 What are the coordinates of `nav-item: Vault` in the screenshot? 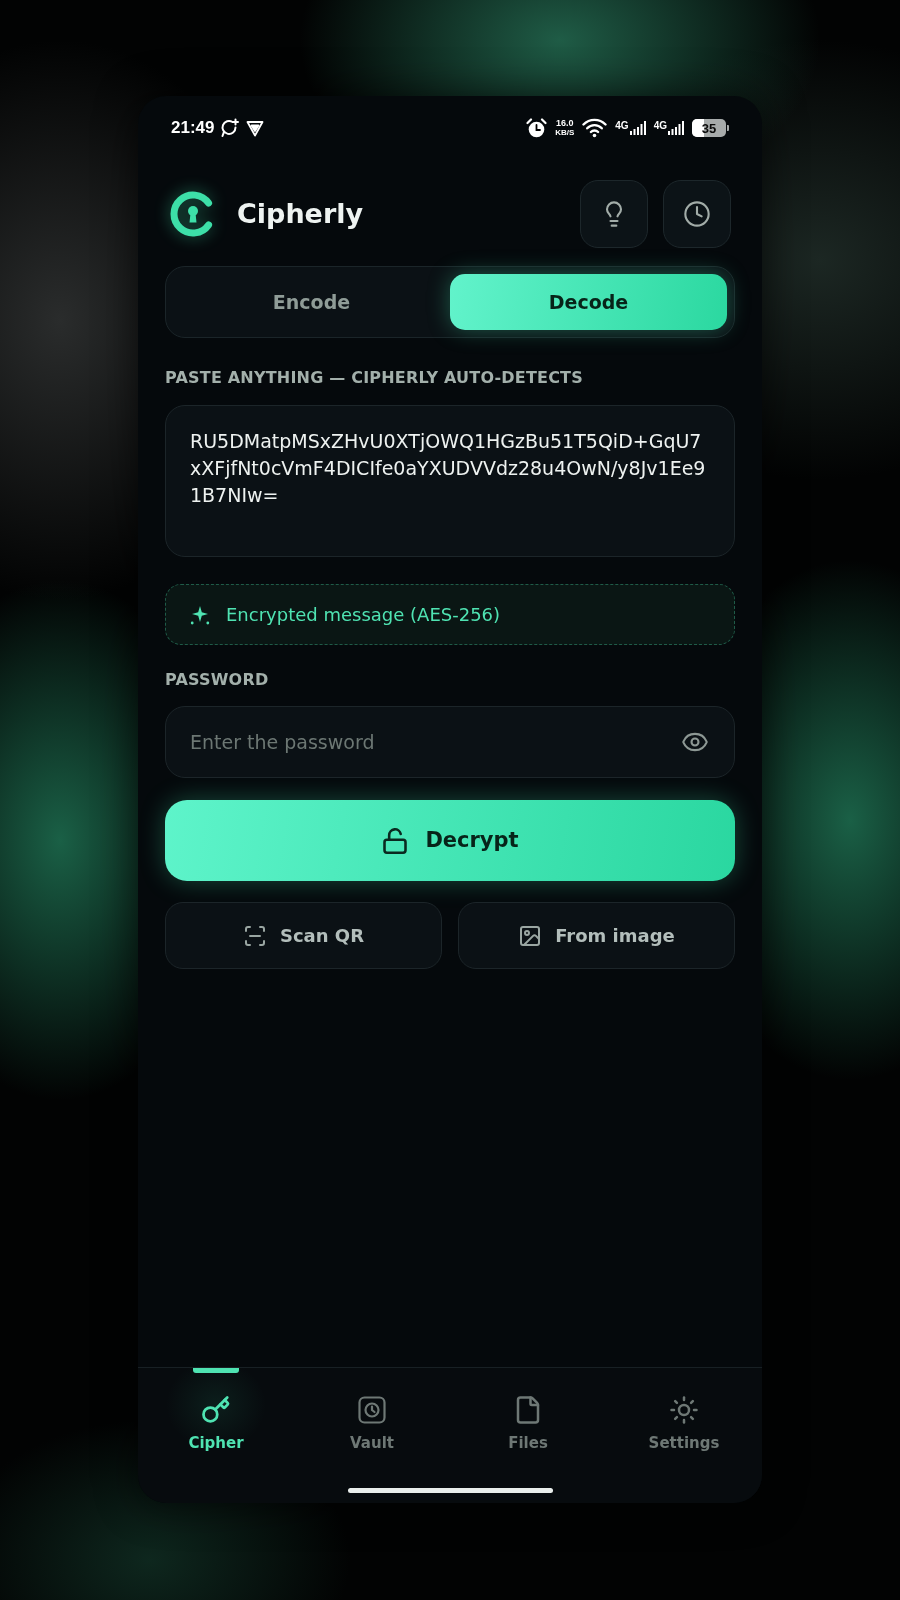 It's located at (372, 1414).